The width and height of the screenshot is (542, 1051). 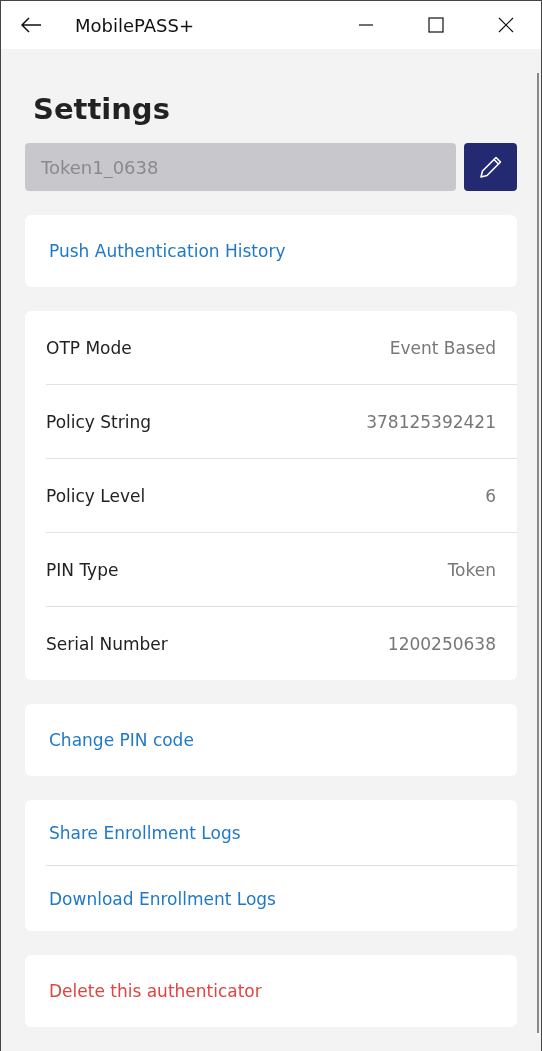 I want to click on detail-value: 378125392421, so click(x=431, y=421).